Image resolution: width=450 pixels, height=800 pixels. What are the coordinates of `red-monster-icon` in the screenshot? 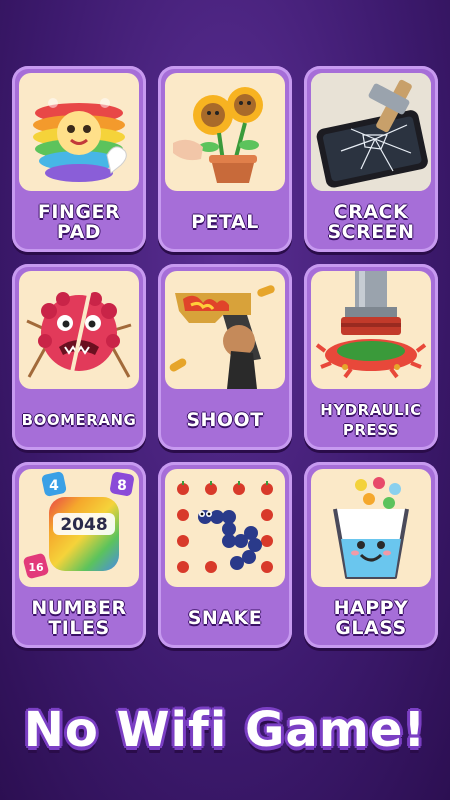 It's located at (79, 330).